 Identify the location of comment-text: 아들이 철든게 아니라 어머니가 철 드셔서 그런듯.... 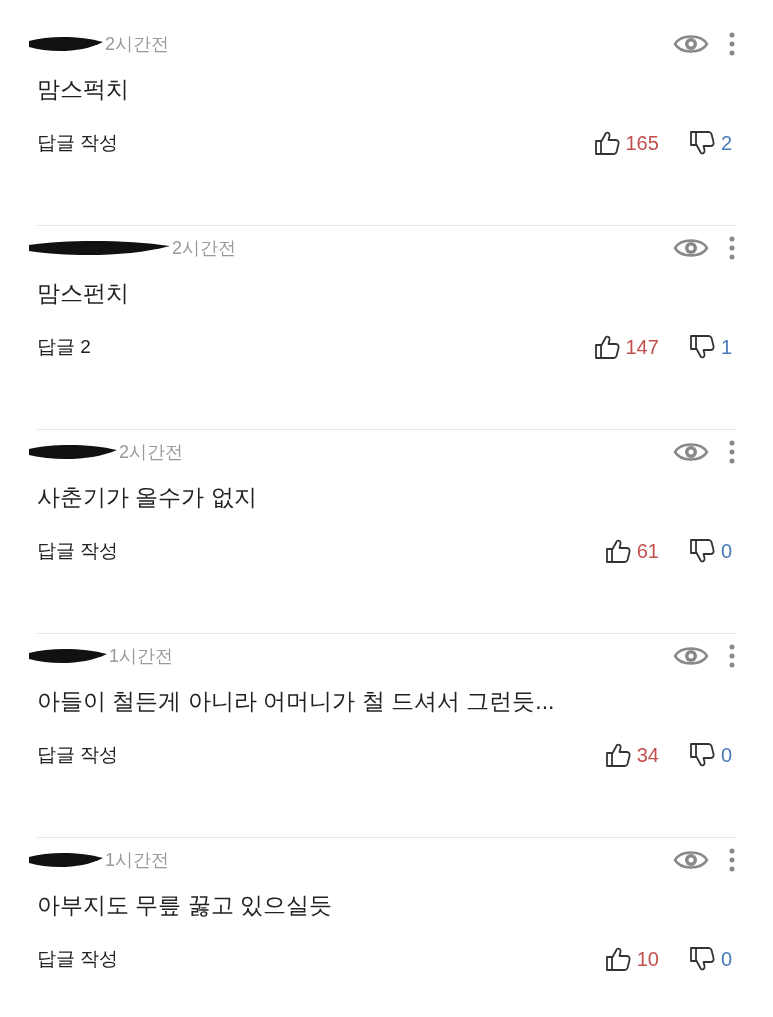
(296, 701).